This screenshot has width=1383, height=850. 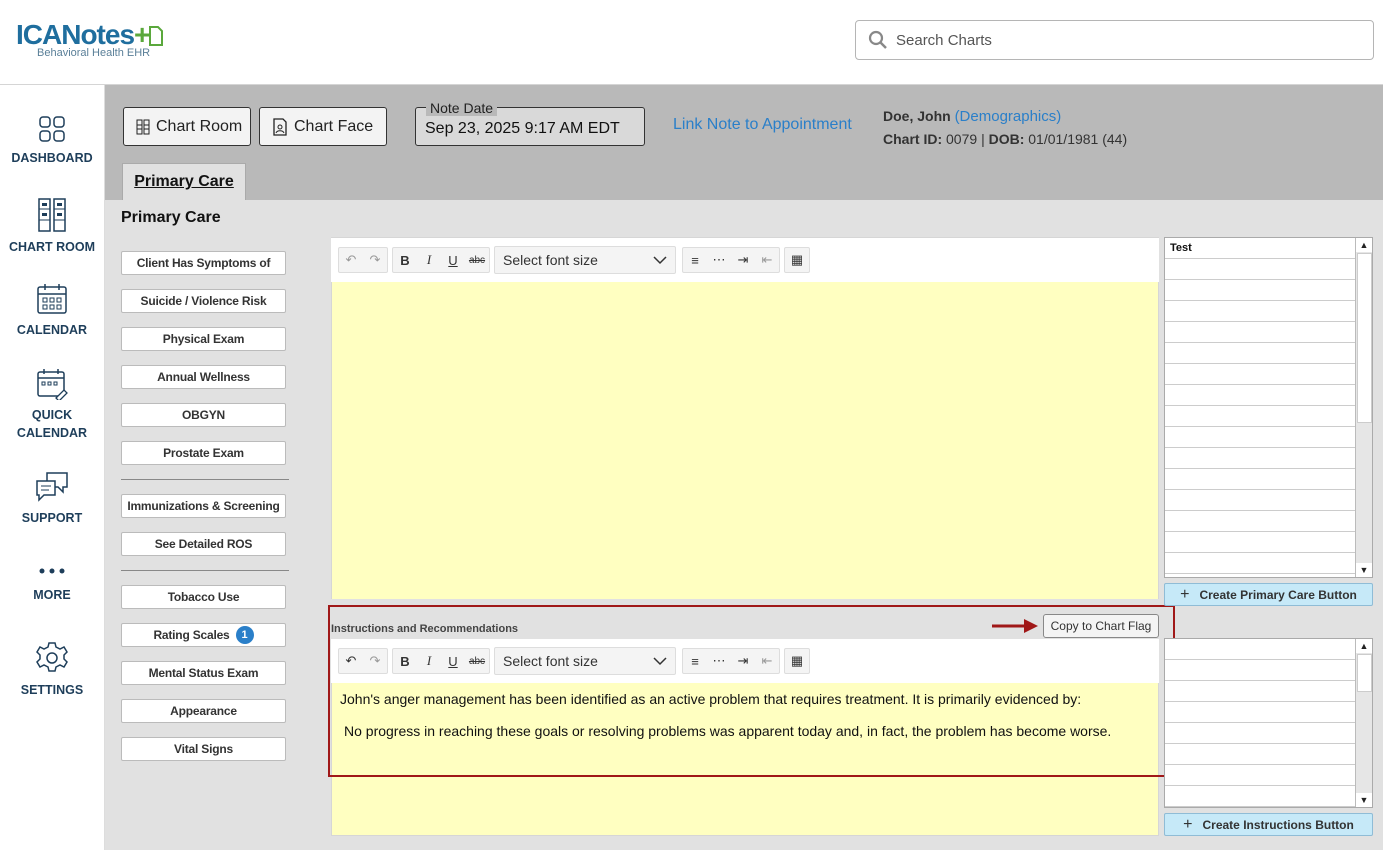 I want to click on strikethrough-button: abc, so click(x=477, y=260).